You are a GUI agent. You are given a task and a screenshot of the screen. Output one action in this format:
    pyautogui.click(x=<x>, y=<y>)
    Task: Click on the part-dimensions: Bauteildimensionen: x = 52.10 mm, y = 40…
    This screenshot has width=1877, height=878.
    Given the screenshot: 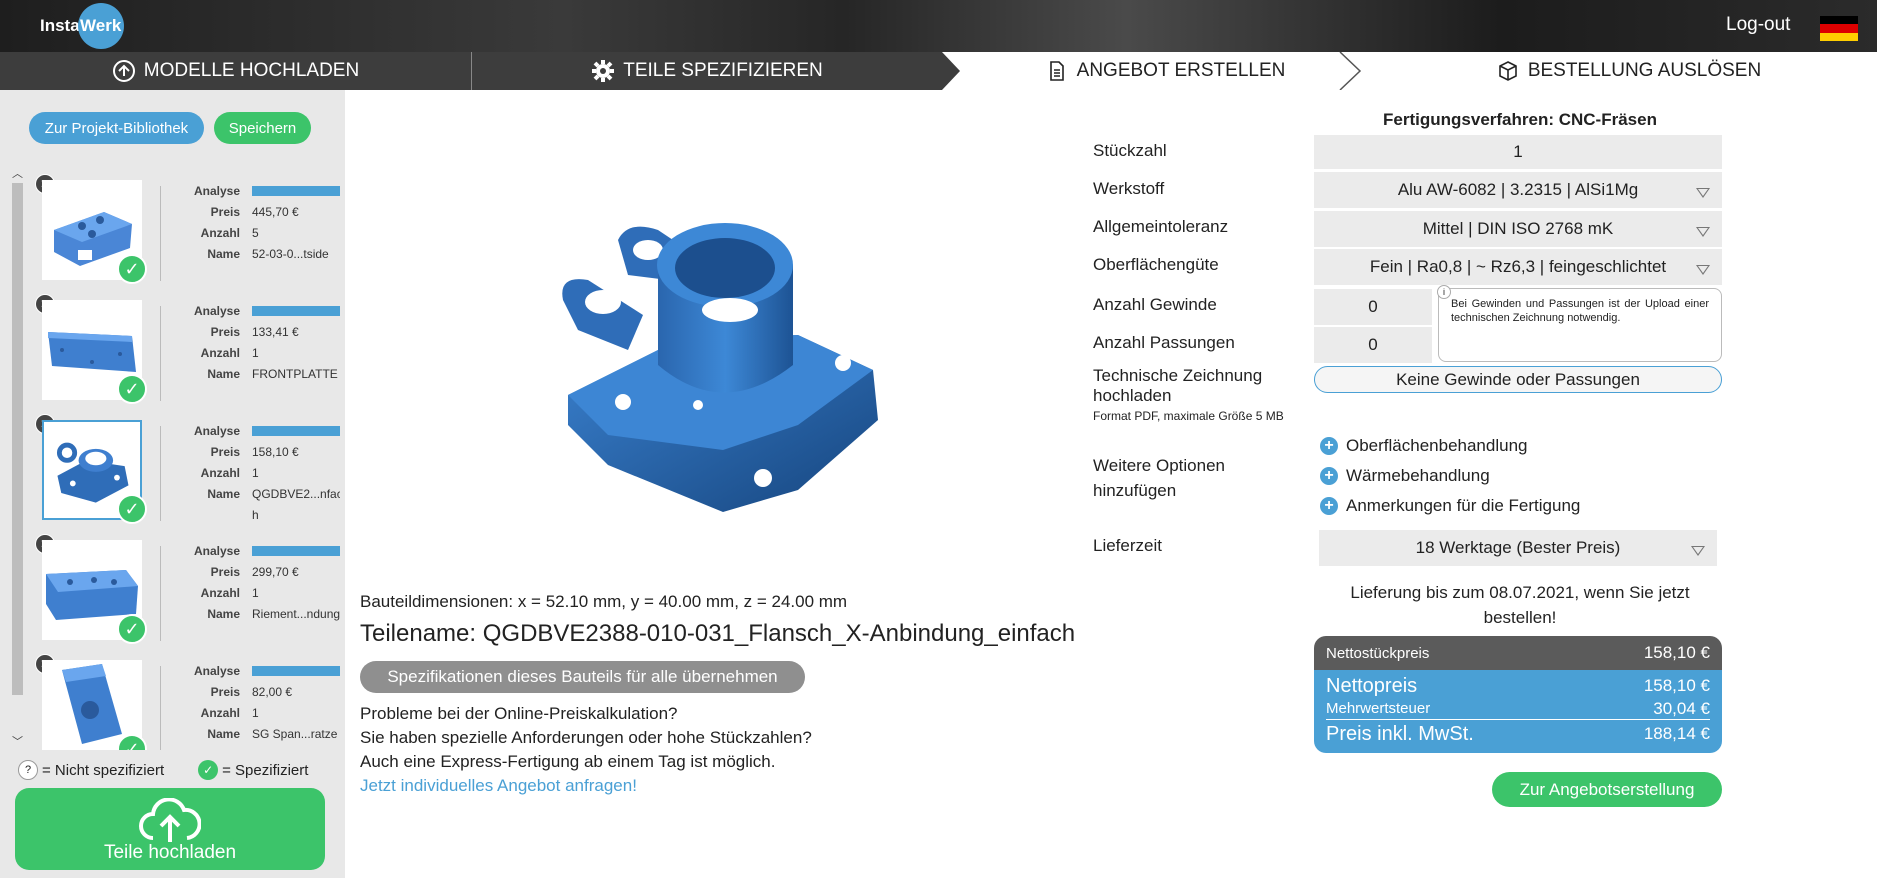 What is the action you would take?
    pyautogui.click(x=604, y=601)
    